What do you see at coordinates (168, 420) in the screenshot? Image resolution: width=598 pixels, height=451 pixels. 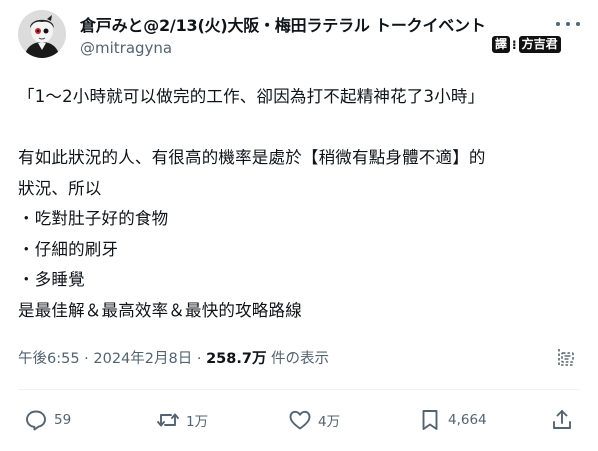 I see `retweet-icon` at bounding box center [168, 420].